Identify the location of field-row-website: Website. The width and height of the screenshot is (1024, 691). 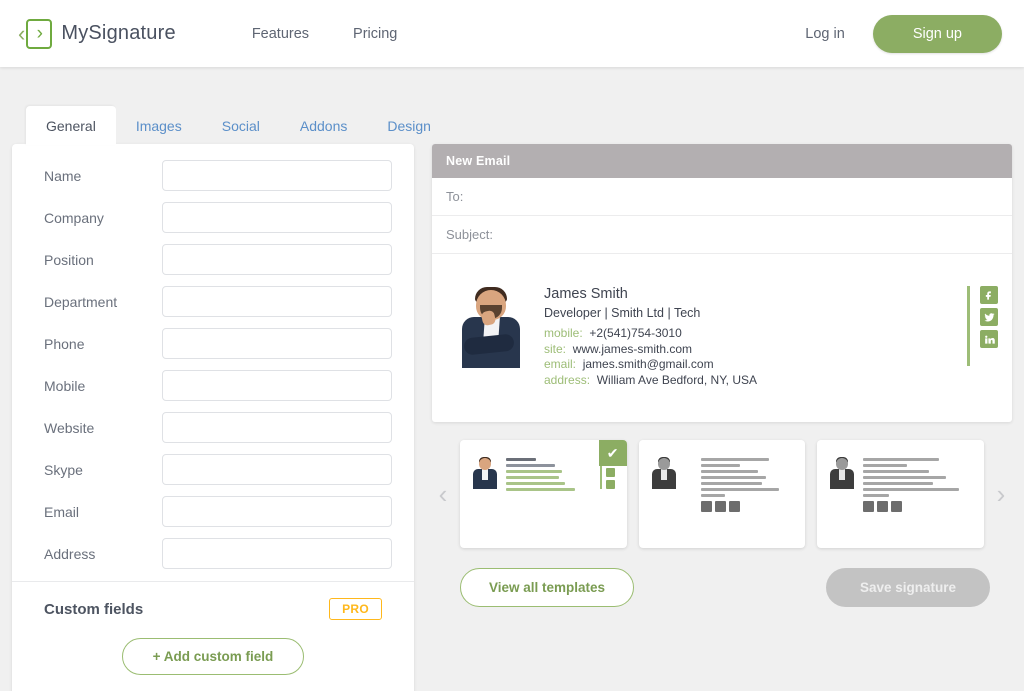
(213, 427).